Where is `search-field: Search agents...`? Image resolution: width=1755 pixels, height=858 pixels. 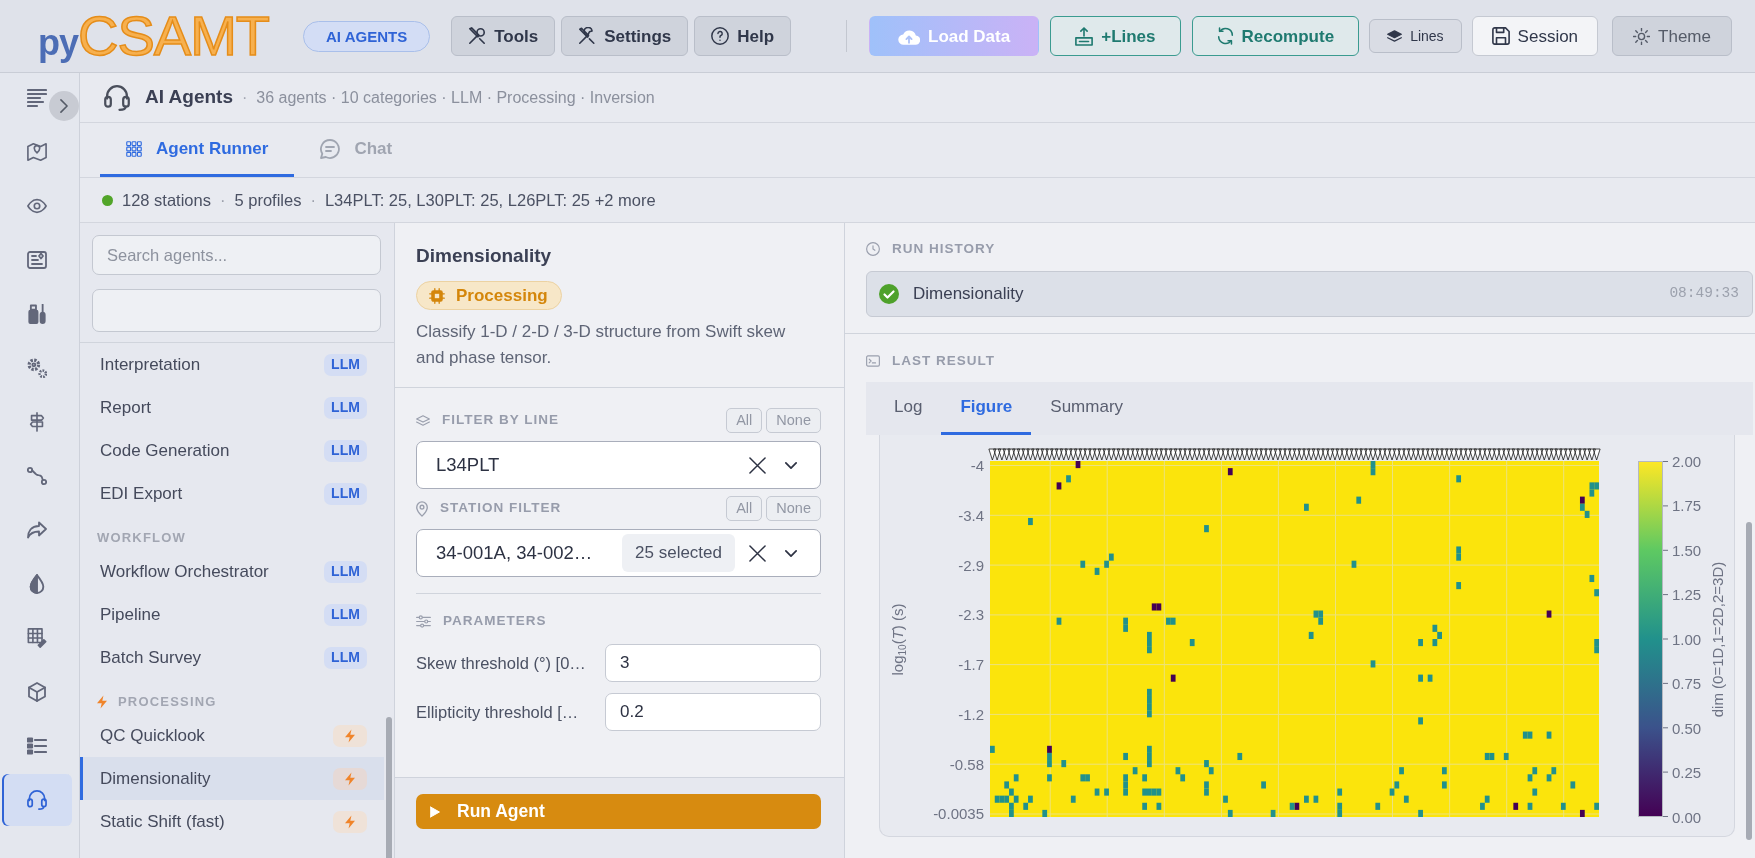 search-field: Search agents... is located at coordinates (236, 255).